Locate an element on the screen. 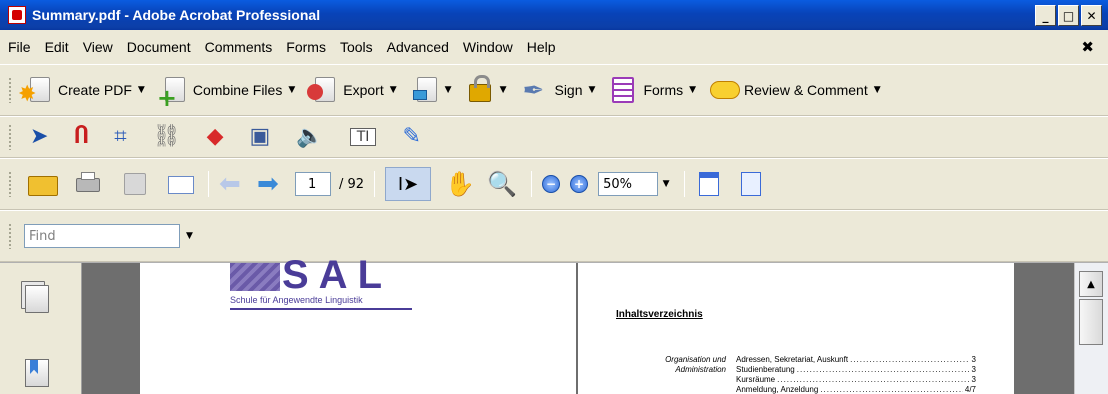 The image size is (1108, 394). toc-section-label: Organisation und Administration is located at coordinates (667, 365).